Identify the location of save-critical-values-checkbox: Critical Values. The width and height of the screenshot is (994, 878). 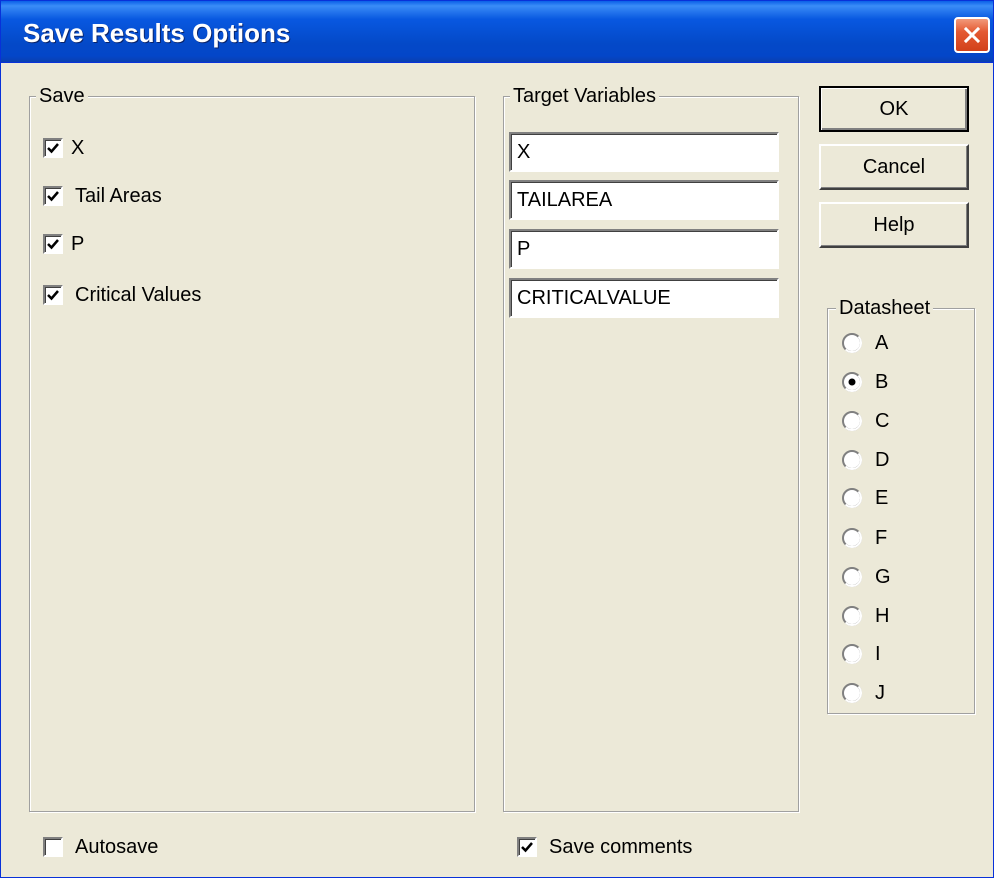
(122, 295).